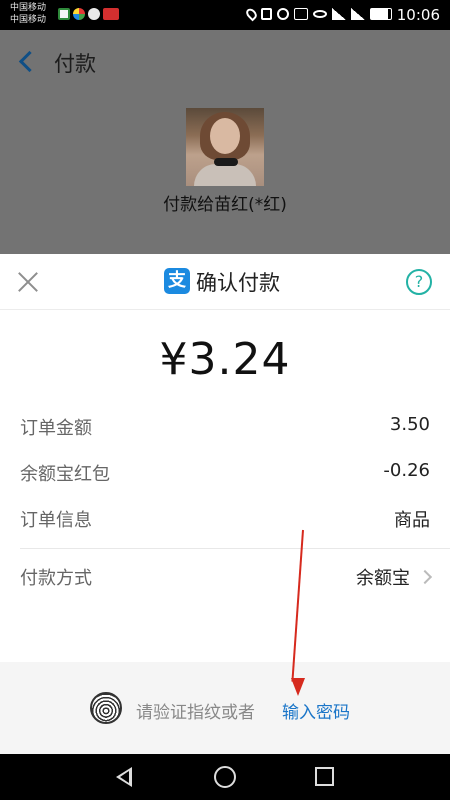 The width and height of the screenshot is (450, 800). What do you see at coordinates (316, 710) in the screenshot?
I see `enter-password-link: 输入密码` at bounding box center [316, 710].